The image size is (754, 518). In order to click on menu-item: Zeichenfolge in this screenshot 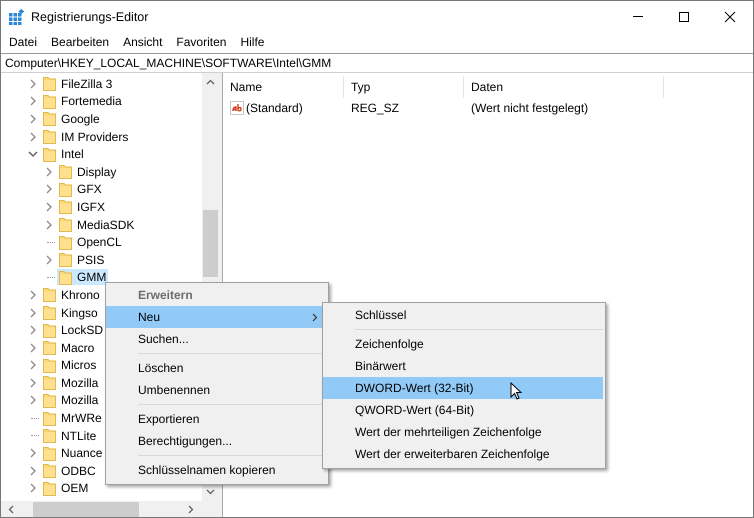, I will do `click(463, 344)`.